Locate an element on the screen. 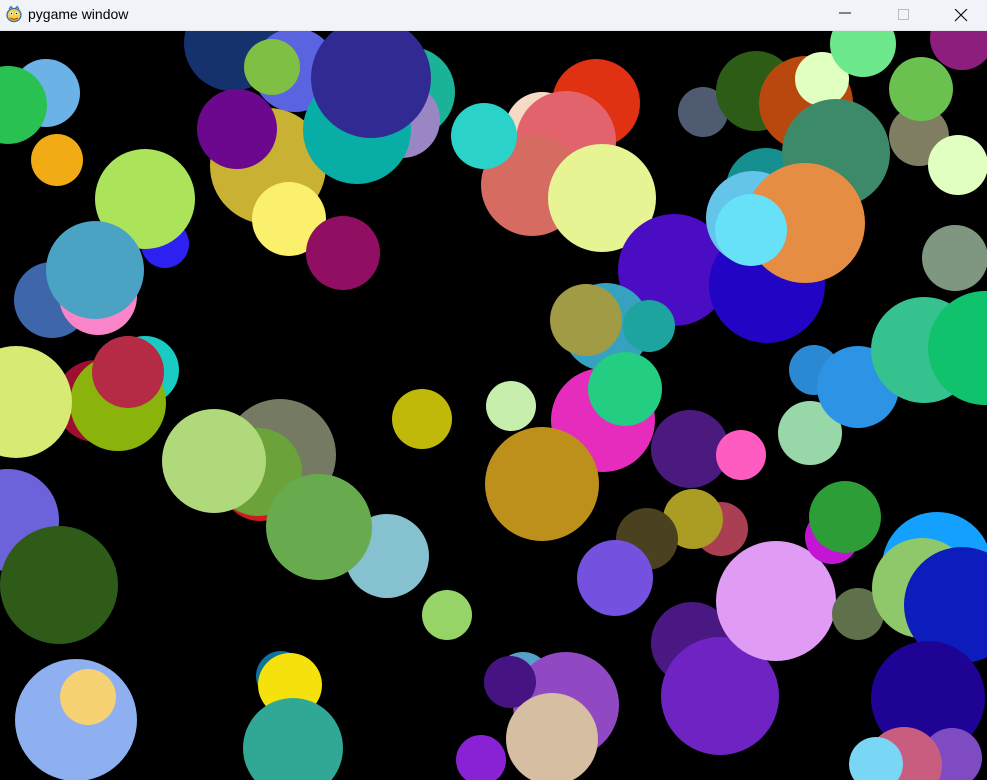 The height and width of the screenshot is (780, 987). maximize-icon is located at coordinates (903, 14).